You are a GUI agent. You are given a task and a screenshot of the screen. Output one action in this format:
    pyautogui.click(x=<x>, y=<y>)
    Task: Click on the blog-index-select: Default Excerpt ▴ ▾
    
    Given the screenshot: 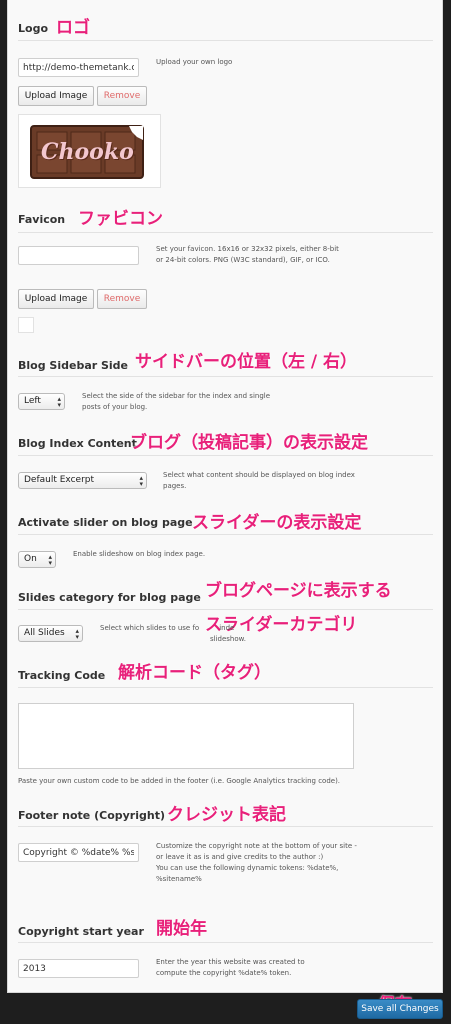 What is the action you would take?
    pyautogui.click(x=82, y=480)
    